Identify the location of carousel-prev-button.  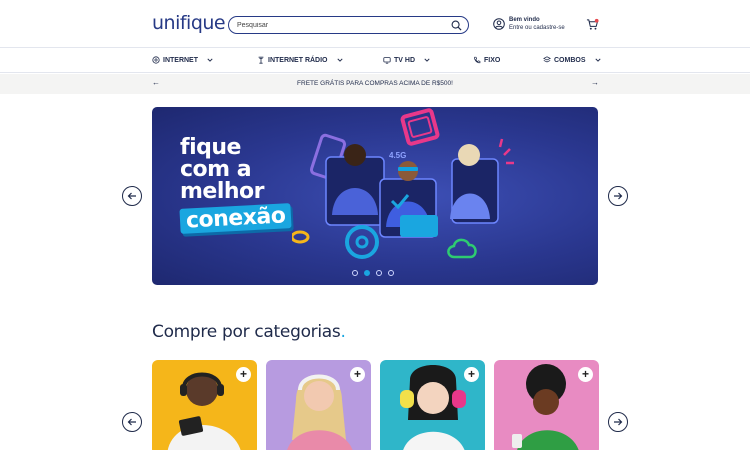
(132, 196).